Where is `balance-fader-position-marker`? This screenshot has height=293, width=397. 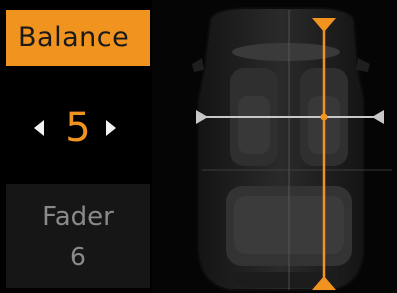
balance-fader-position-marker is located at coordinates (324, 117).